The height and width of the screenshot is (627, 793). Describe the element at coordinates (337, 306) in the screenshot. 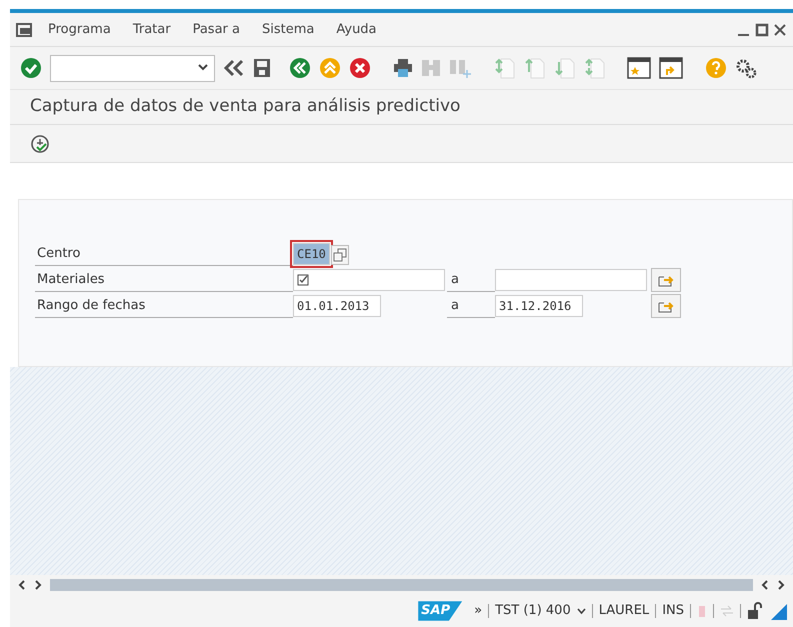

I see `input-field: 01.01.2013` at that location.